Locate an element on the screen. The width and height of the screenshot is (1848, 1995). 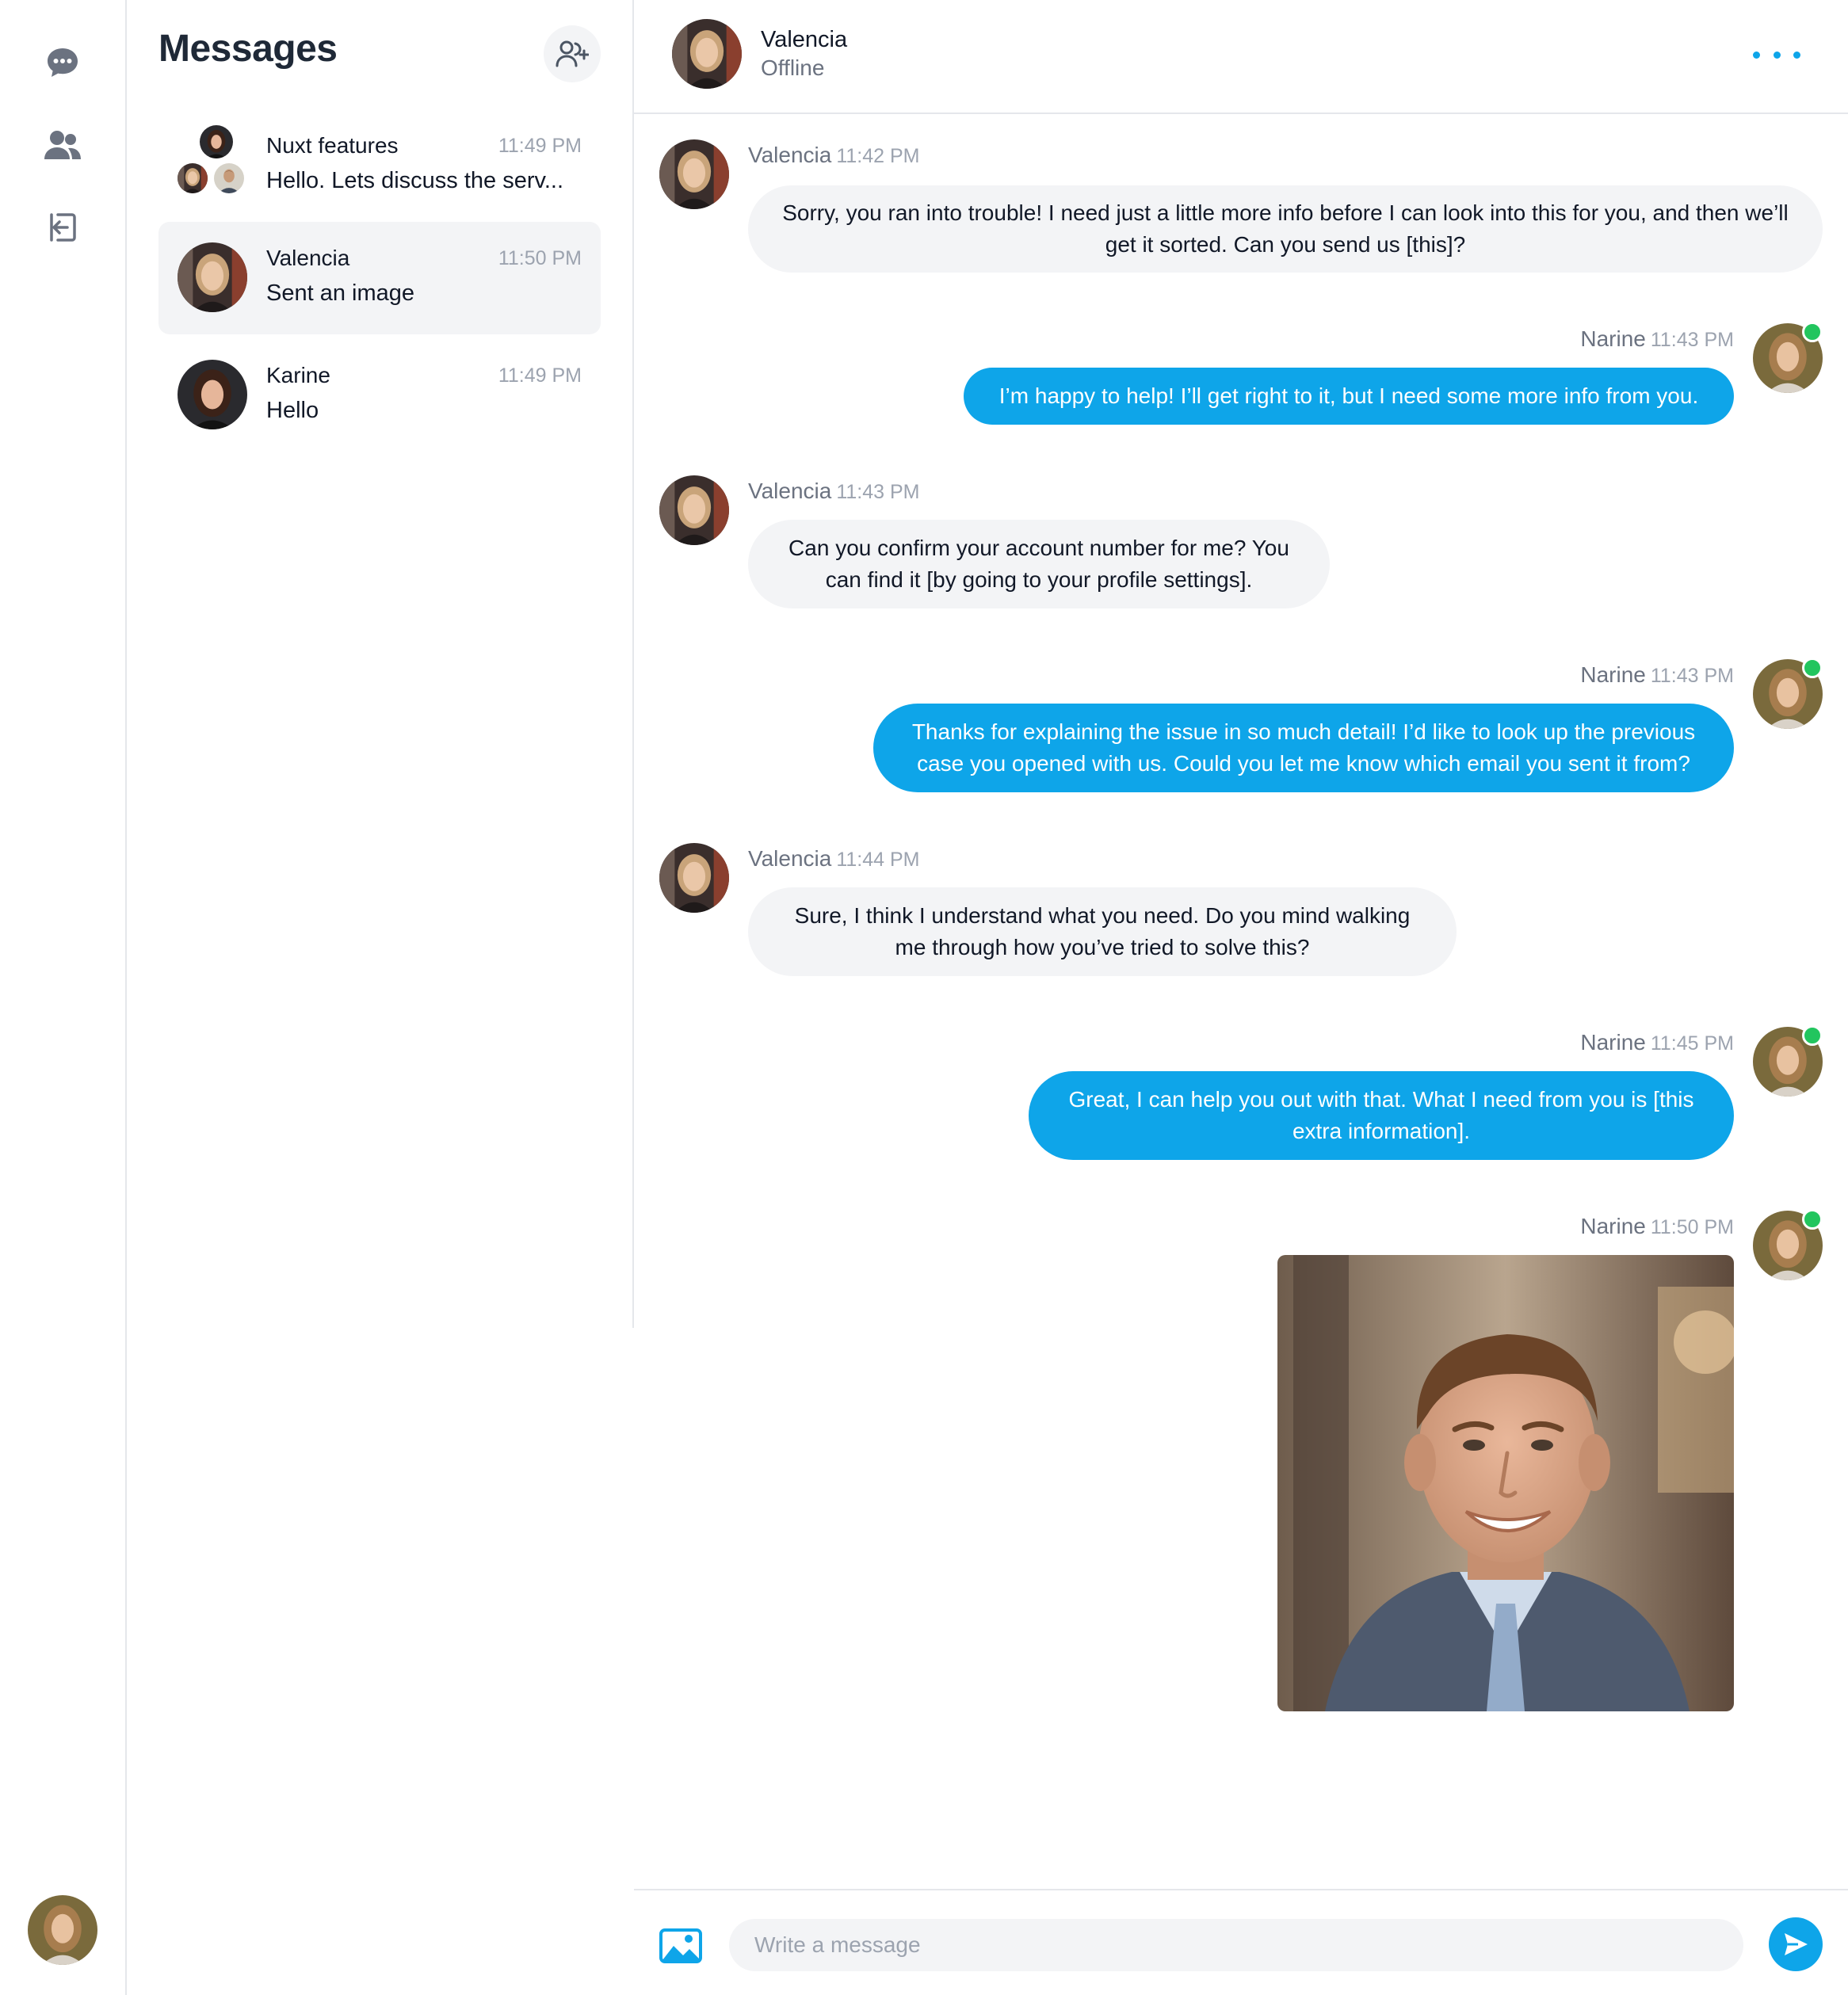
conversation-item: Karine 11:49 PM Hello is located at coordinates (379, 396).